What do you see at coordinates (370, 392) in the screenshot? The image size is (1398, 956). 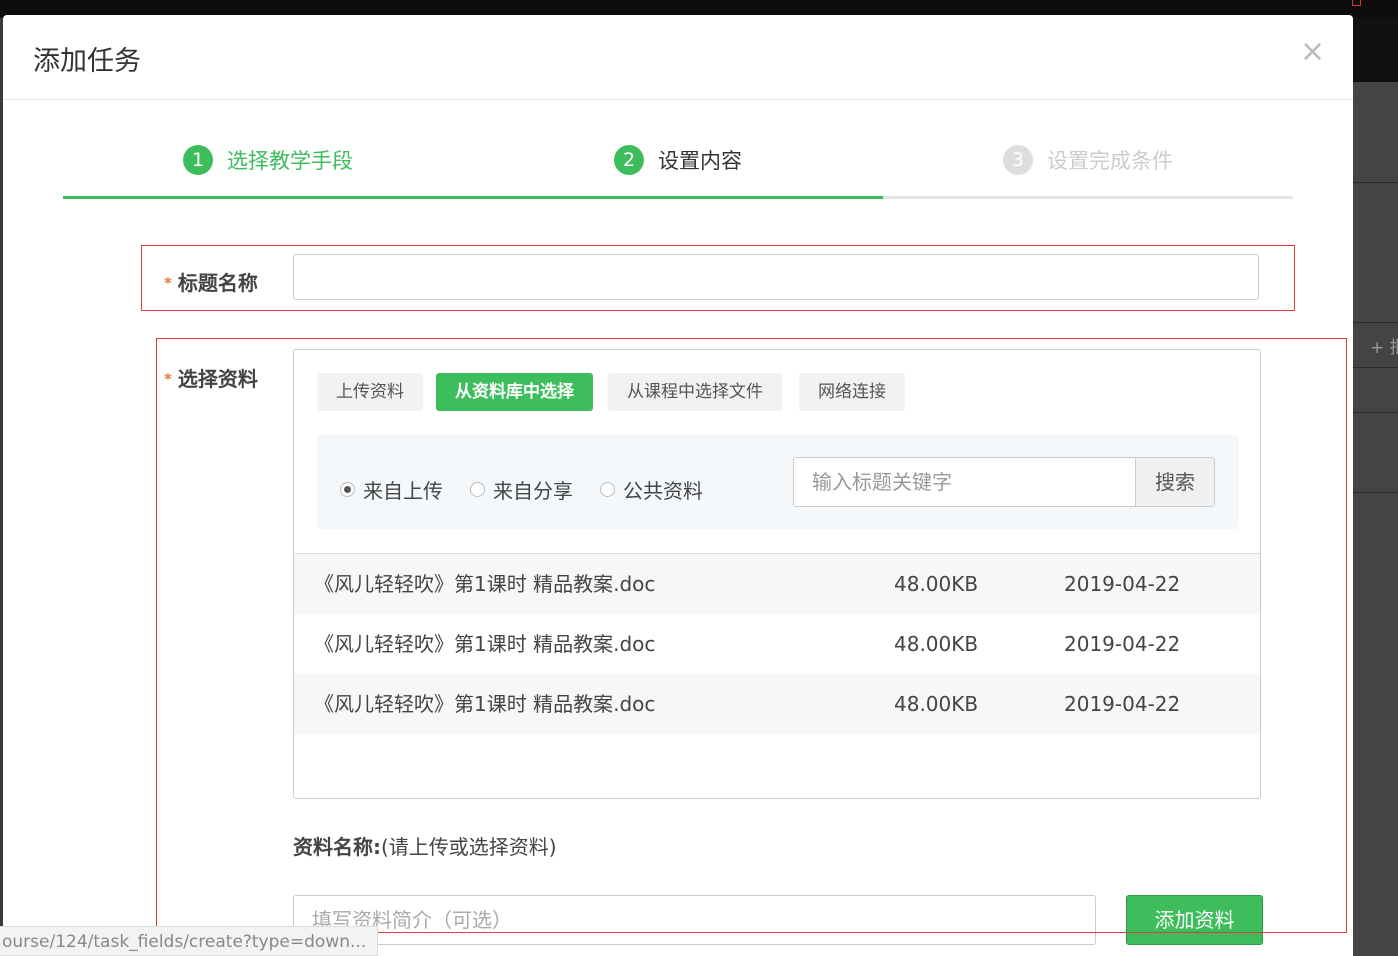 I see `tab-upload: 上传资料` at bounding box center [370, 392].